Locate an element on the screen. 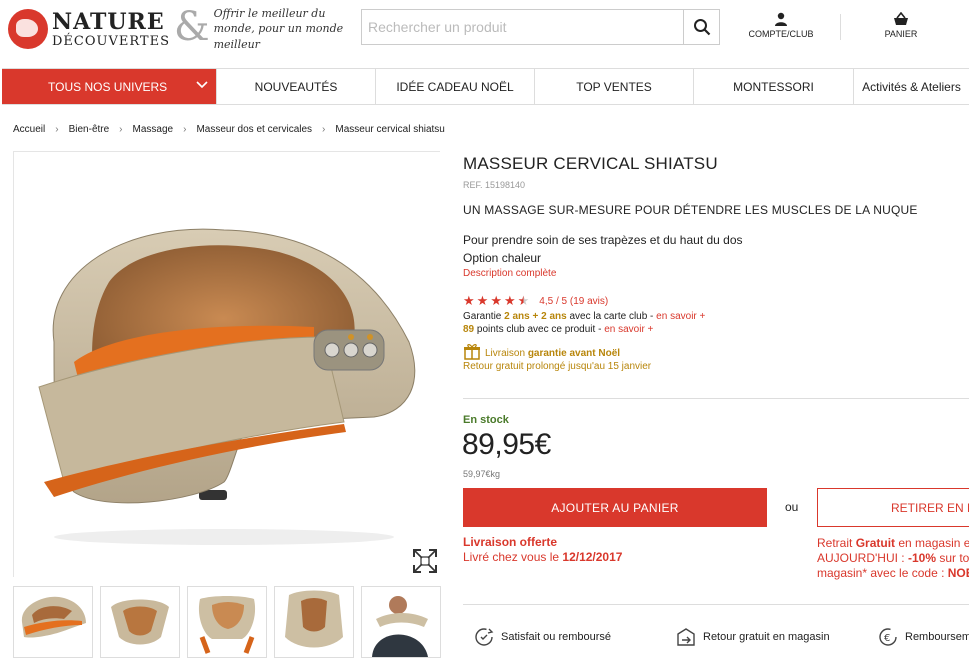 The width and height of the screenshot is (969, 658). pickup-suffix: en magasin en is located at coordinates (932, 543).